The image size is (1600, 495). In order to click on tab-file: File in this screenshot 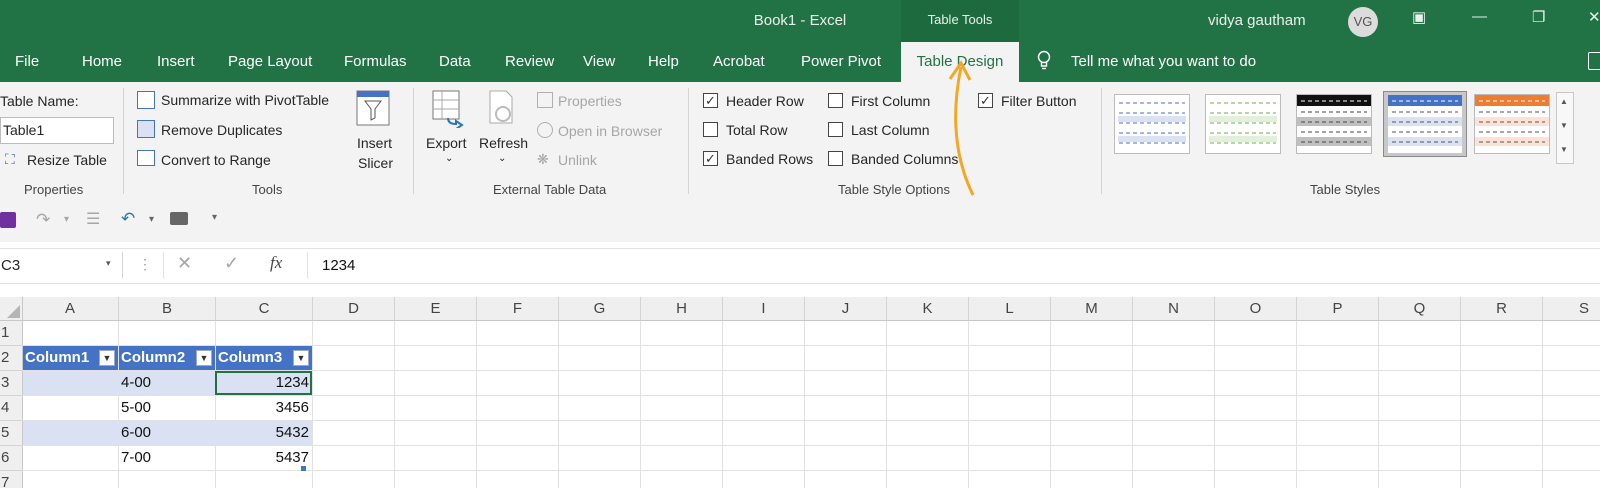, I will do `click(27, 61)`.